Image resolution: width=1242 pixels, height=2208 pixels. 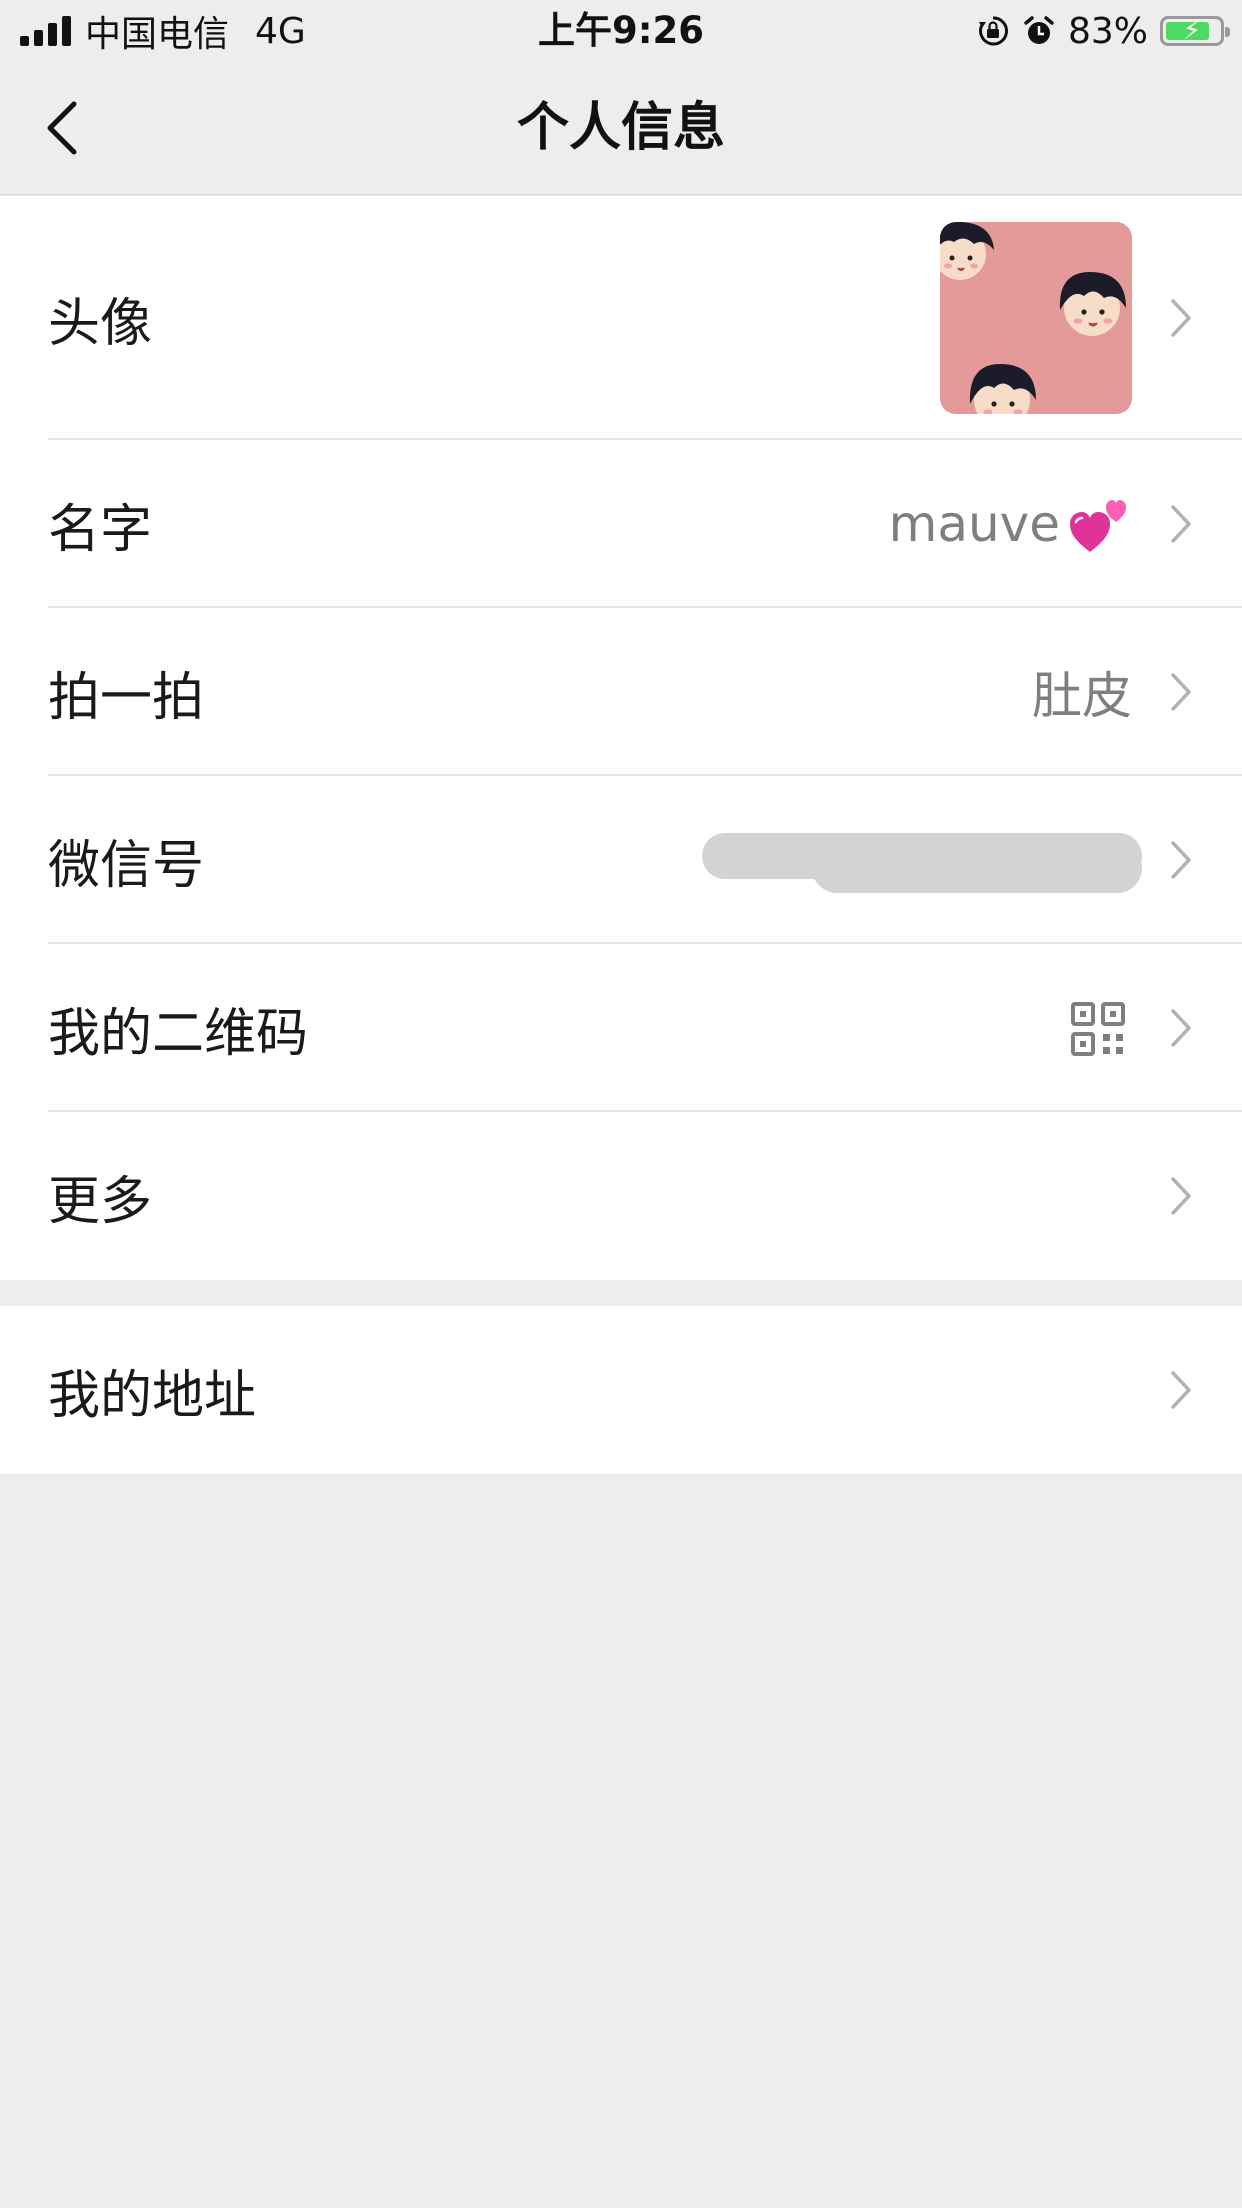 I want to click on name-text: mauve, so click(x=974, y=524).